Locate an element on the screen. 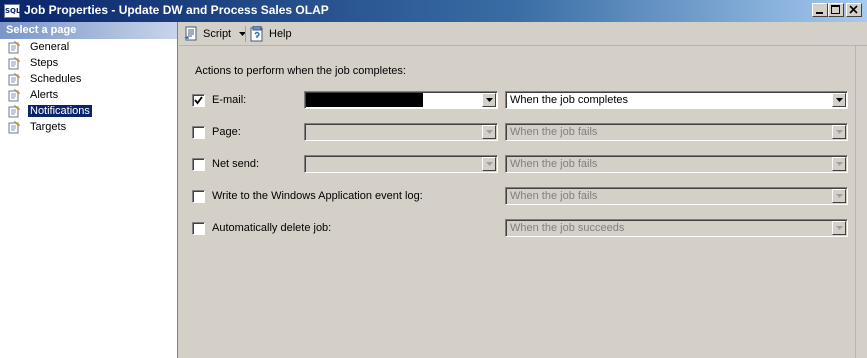 The image size is (867, 358). close-icon is located at coordinates (853, 9).